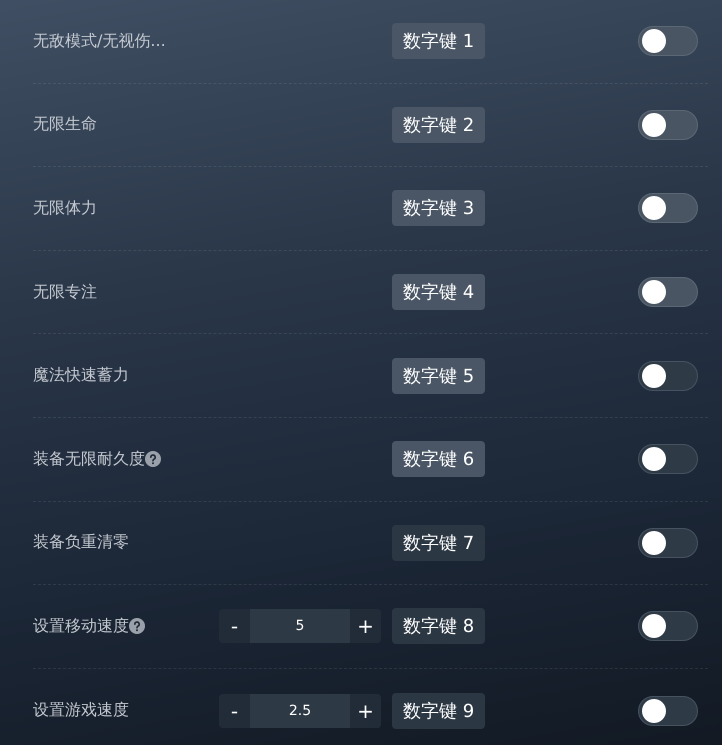 Image resolution: width=722 pixels, height=745 pixels. I want to click on value-field: 5, so click(300, 626).